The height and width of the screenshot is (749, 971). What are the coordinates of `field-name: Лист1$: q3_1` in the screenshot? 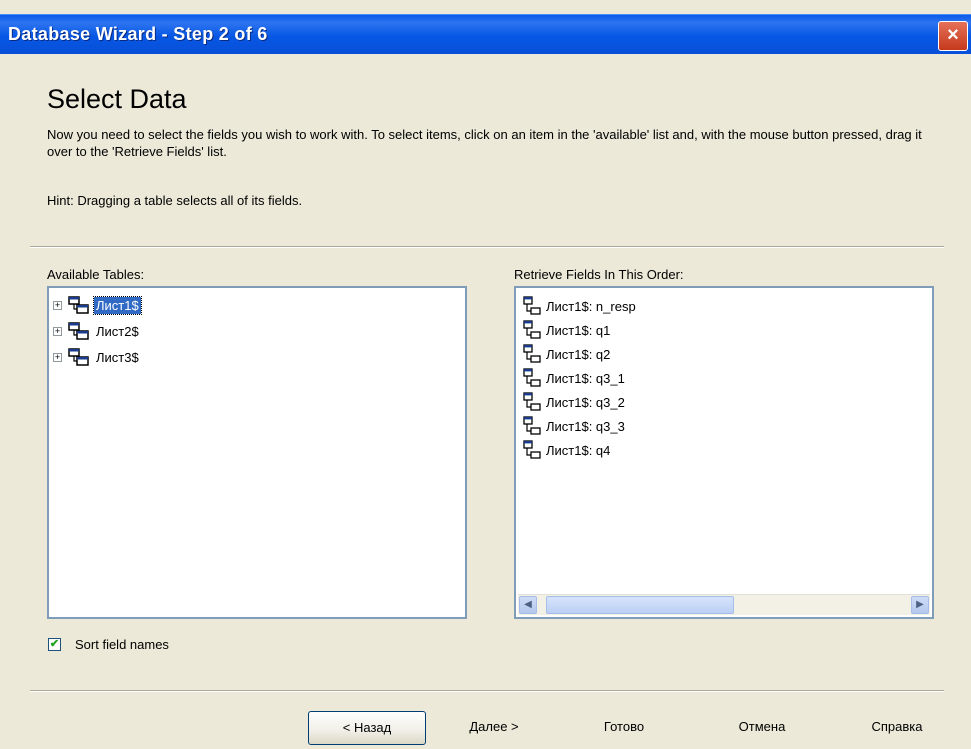 It's located at (585, 378).